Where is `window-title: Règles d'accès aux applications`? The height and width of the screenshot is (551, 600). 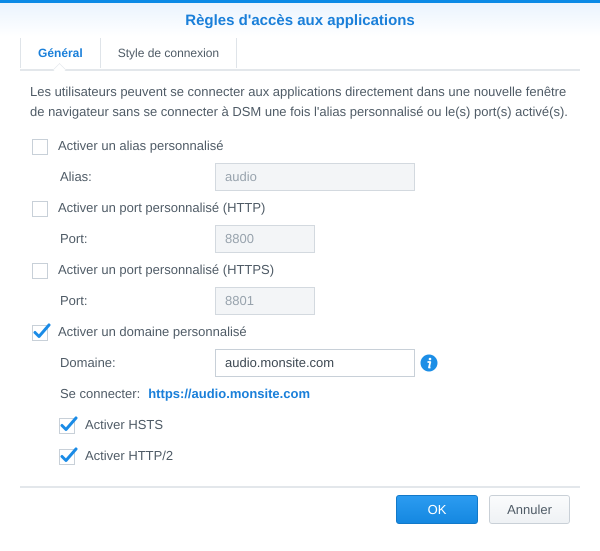
window-title: Règles d'accès aux applications is located at coordinates (300, 20).